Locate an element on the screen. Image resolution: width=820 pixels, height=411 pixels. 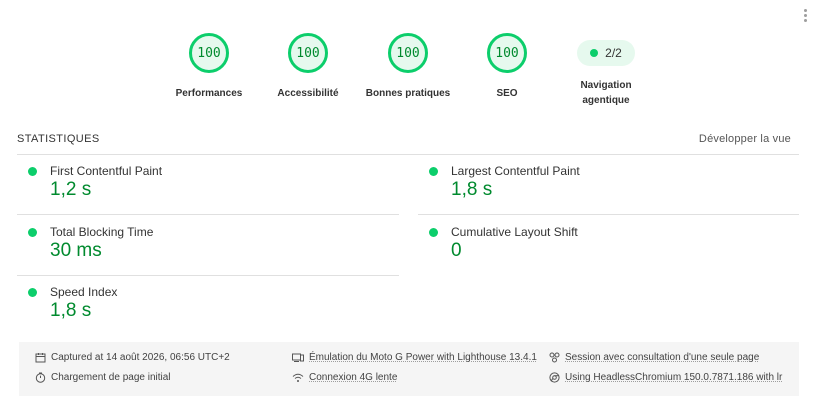
gauge-agentic-navigation: 2/2 Navigation agentique is located at coordinates (606, 70).